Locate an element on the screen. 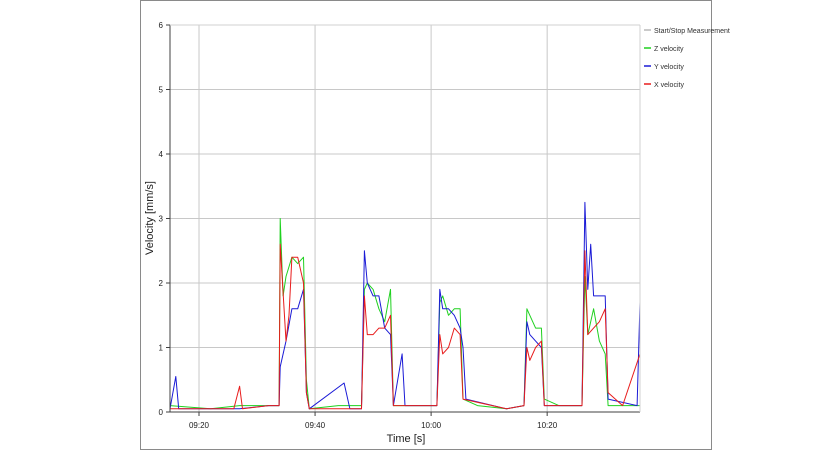 This screenshot has width=840, height=455. x-tick-label: 09:40 is located at coordinates (315, 425).